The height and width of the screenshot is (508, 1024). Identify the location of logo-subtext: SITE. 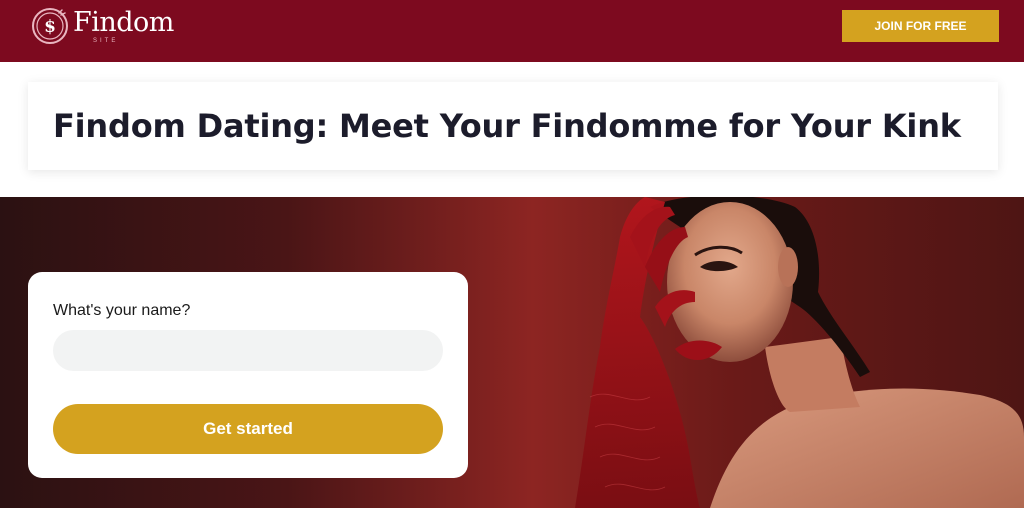
(106, 41).